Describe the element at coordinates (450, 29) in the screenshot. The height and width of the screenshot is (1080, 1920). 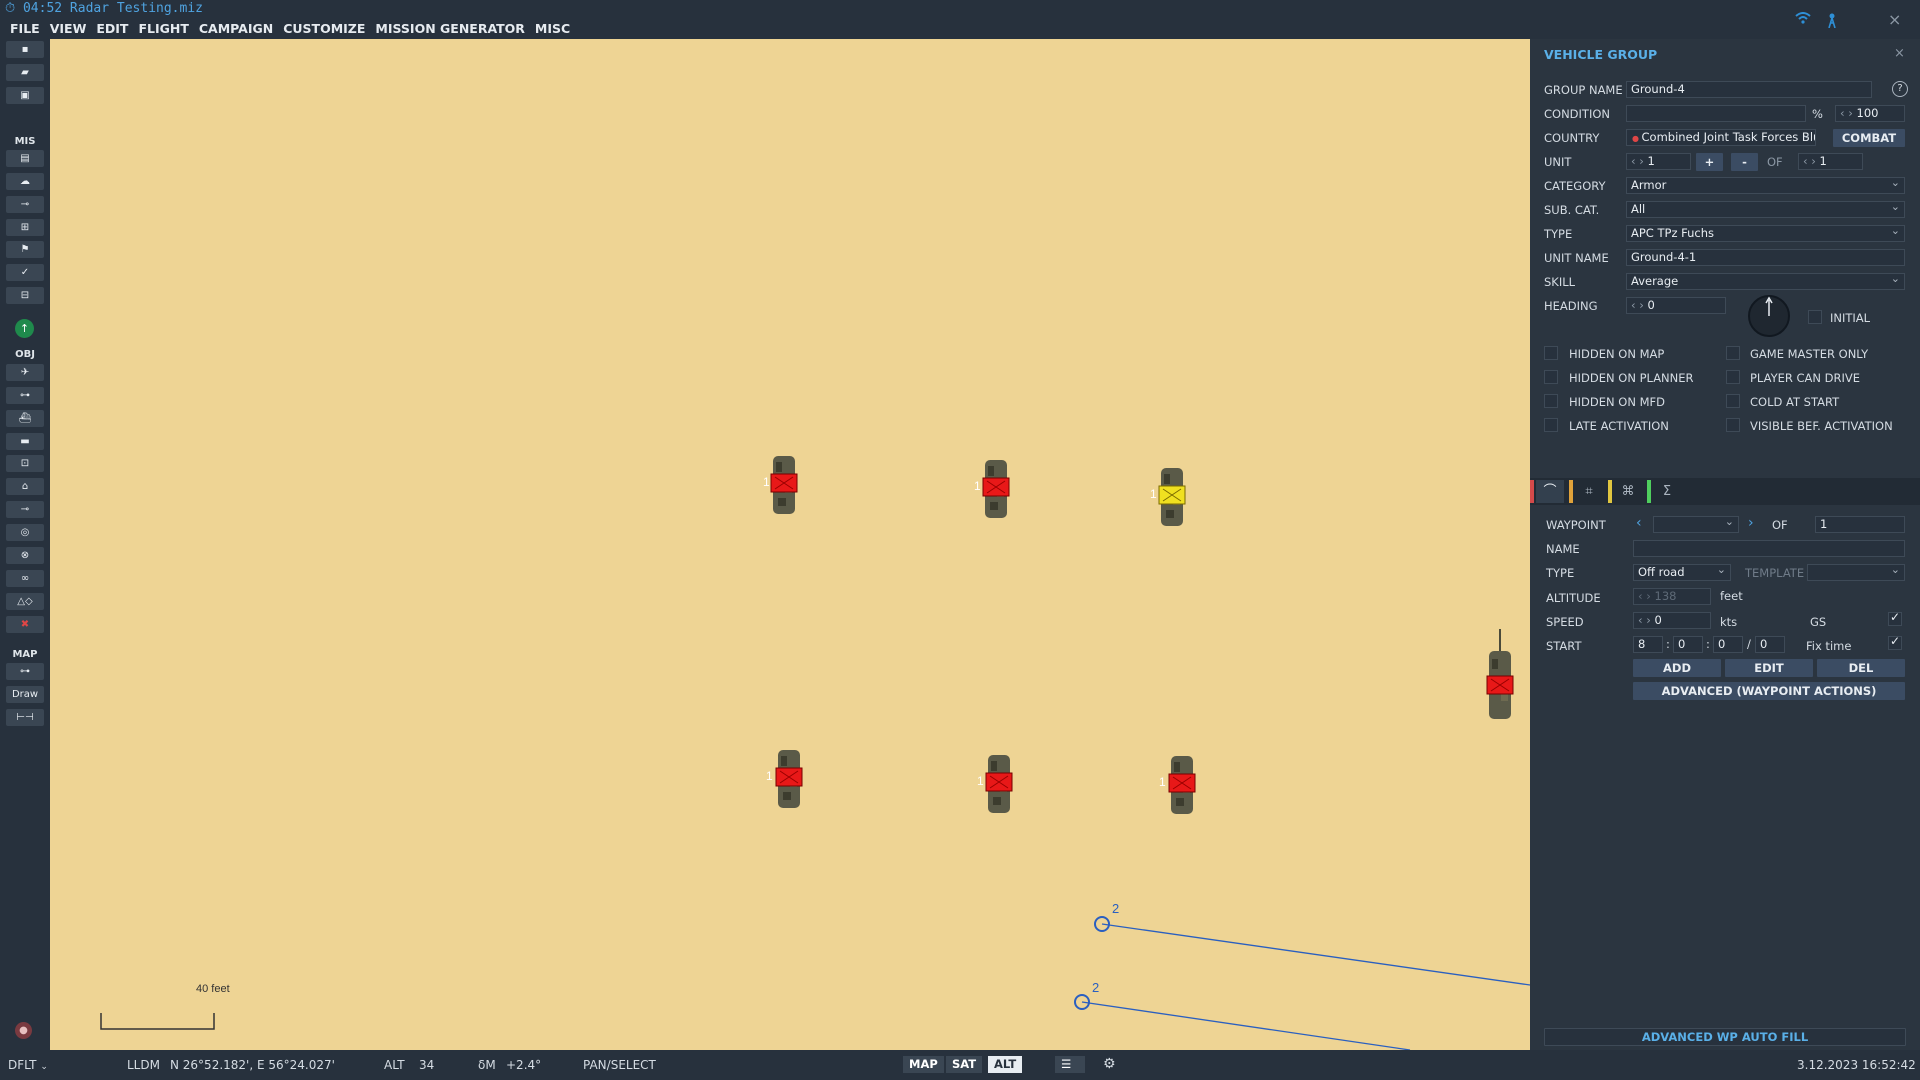
I see `menu-mission-generator: MISSION GENERATOR` at that location.